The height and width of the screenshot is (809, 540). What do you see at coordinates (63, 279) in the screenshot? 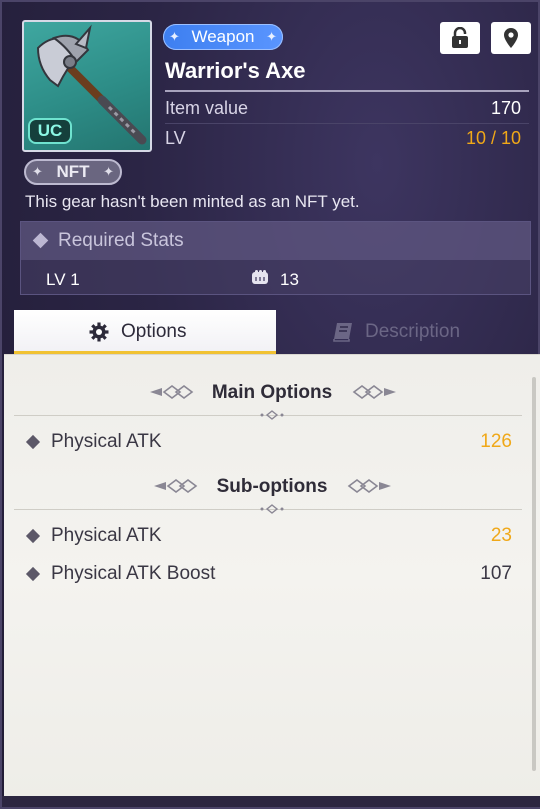
I see `required-level: LV 1` at bounding box center [63, 279].